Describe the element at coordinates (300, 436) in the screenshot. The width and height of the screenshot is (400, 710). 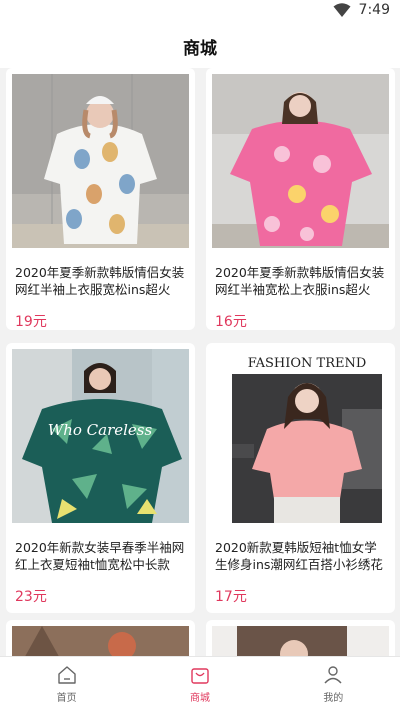
I see `product-image: FASHION TREND` at that location.